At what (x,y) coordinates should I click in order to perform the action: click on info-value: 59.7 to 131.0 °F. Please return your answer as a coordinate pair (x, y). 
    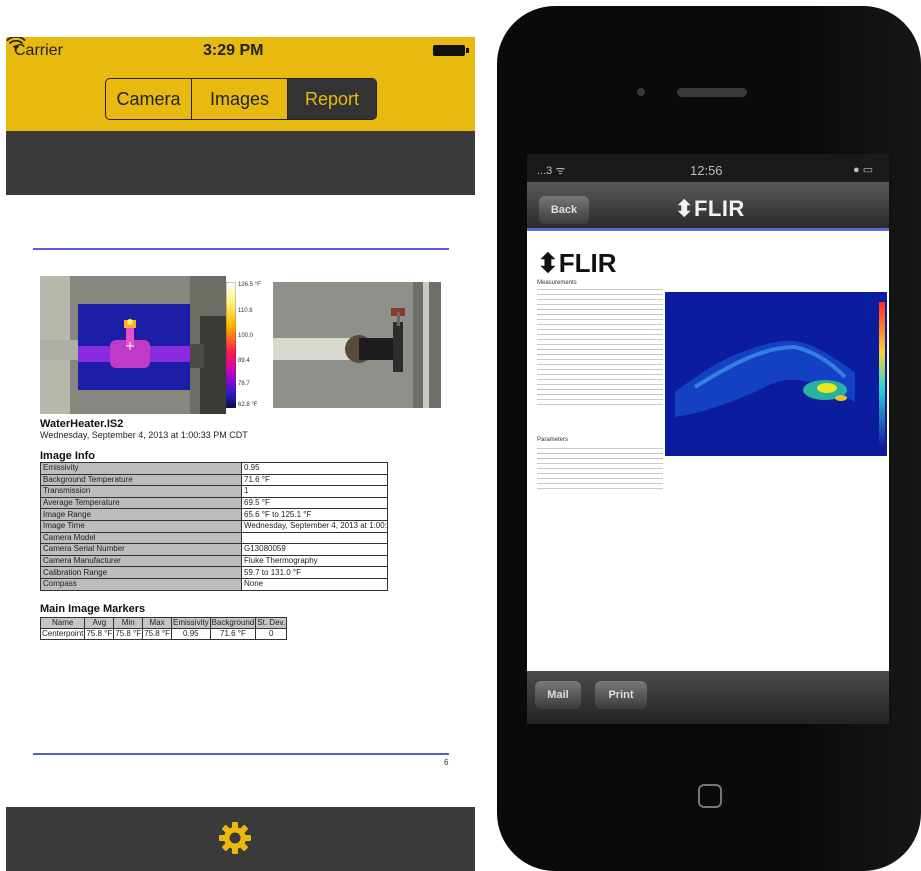
    Looking at the image, I should click on (314, 572).